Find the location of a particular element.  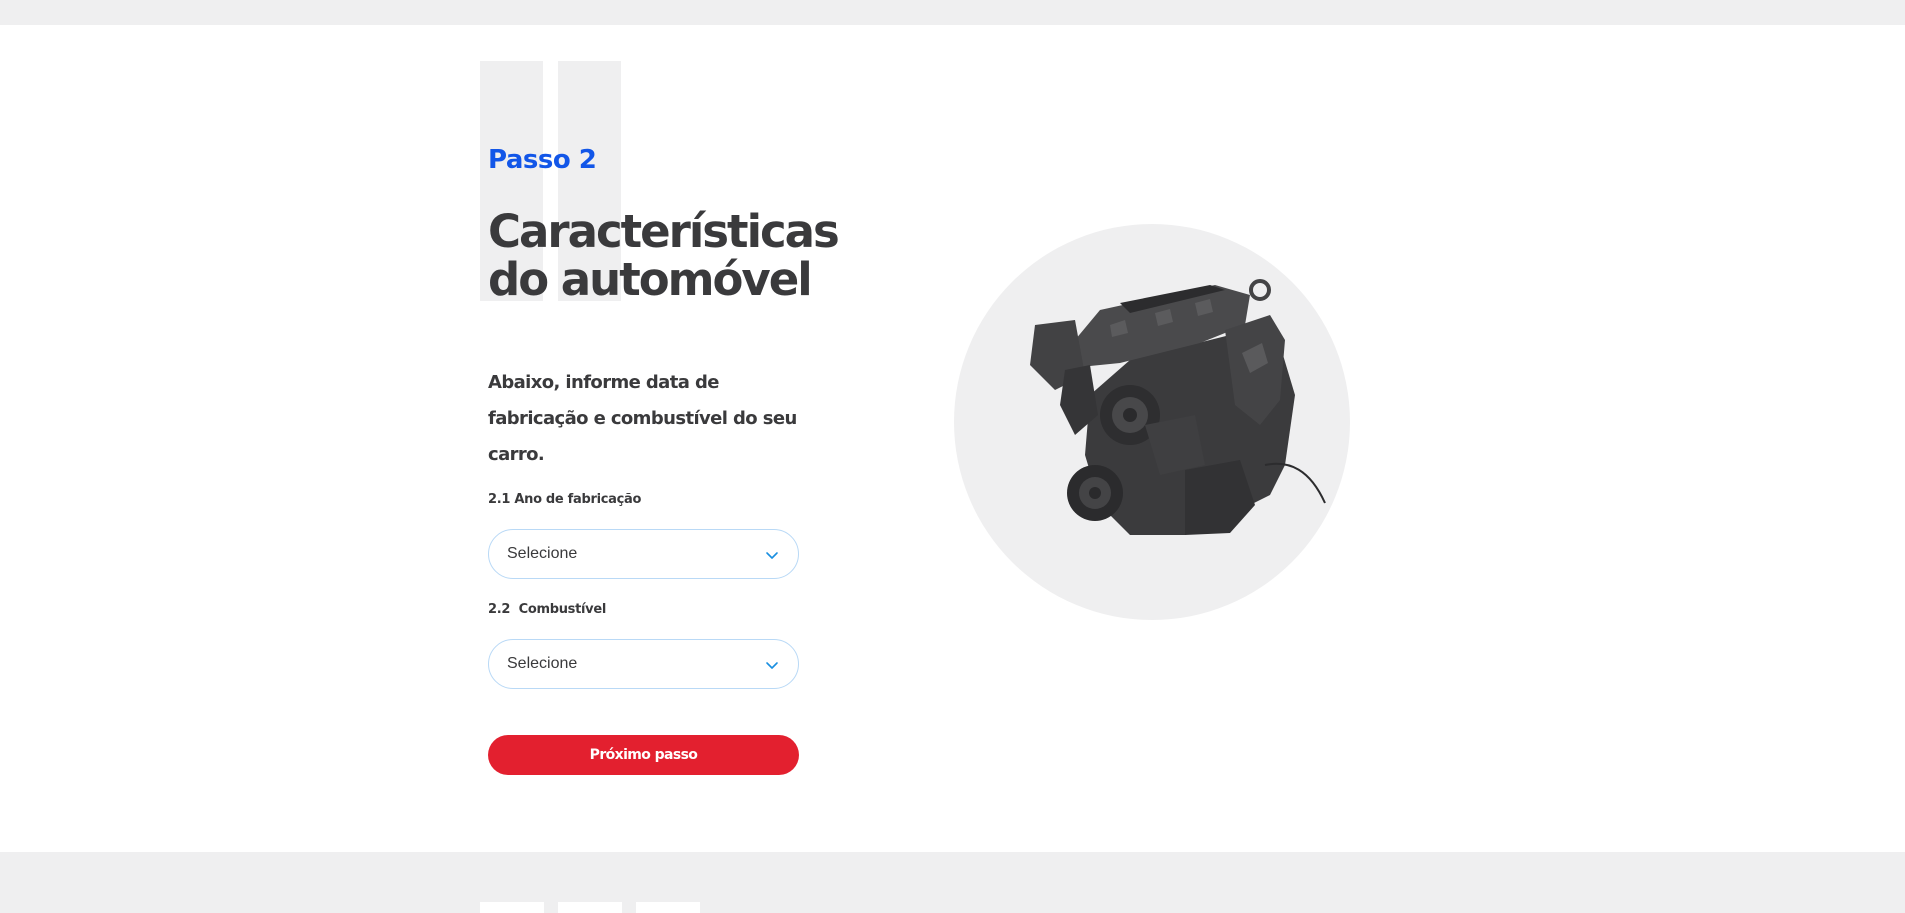

engine-image is located at coordinates (1178, 407).